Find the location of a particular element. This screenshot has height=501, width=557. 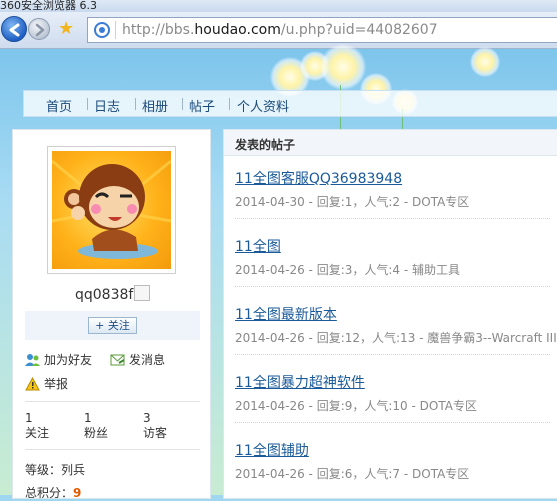

nav-album: 相册 is located at coordinates (155, 105).